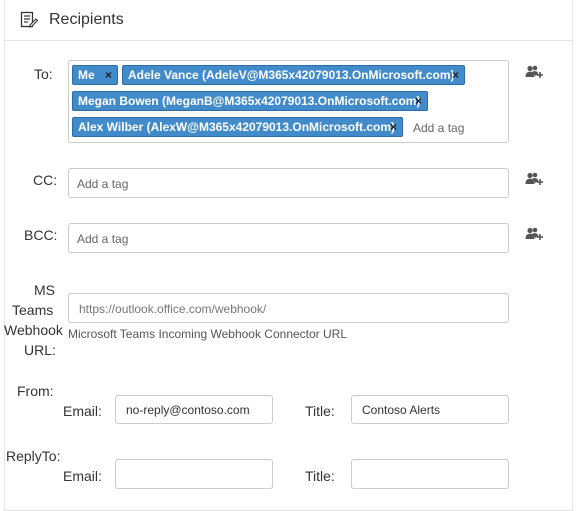 The image size is (577, 511). Describe the element at coordinates (320, 476) in the screenshot. I see `replyto-title-label: Title:` at that location.